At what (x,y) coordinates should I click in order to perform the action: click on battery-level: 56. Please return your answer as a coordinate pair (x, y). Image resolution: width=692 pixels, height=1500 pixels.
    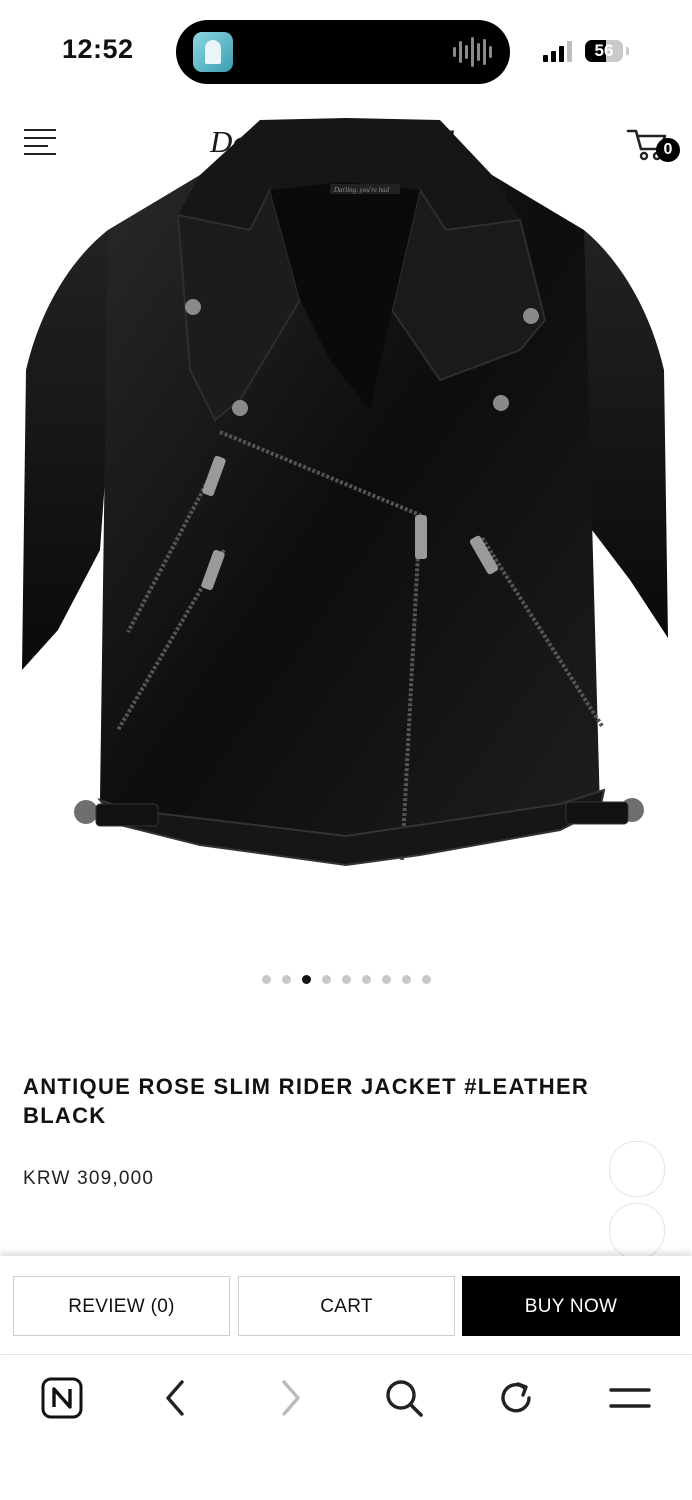
    Looking at the image, I should click on (604, 50).